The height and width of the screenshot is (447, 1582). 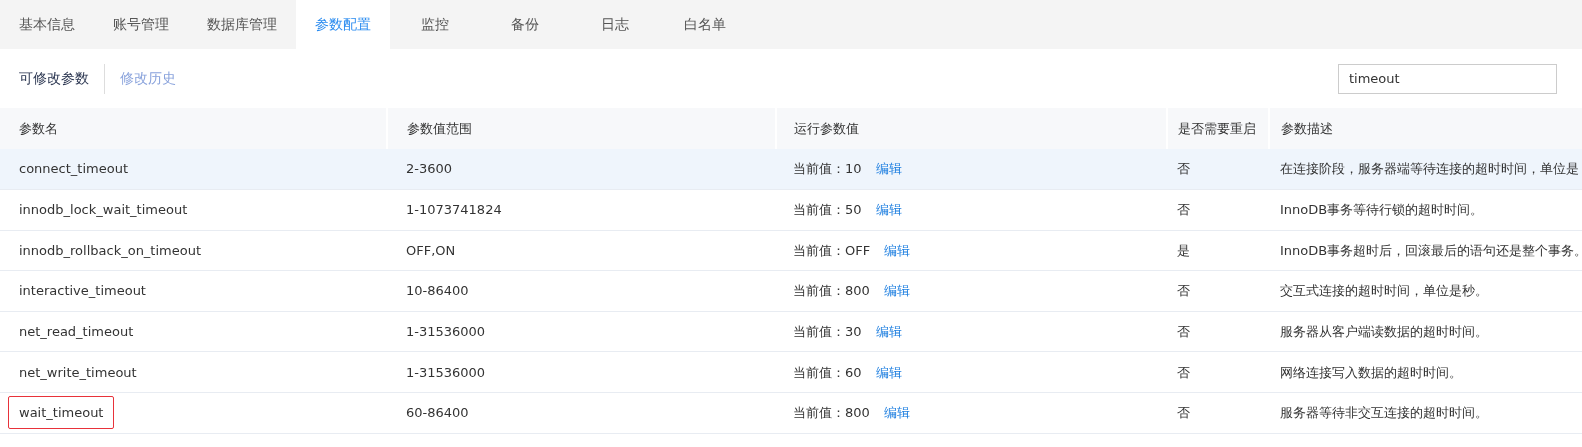 What do you see at coordinates (193, 128) in the screenshot?
I see `column-header: 参数名` at bounding box center [193, 128].